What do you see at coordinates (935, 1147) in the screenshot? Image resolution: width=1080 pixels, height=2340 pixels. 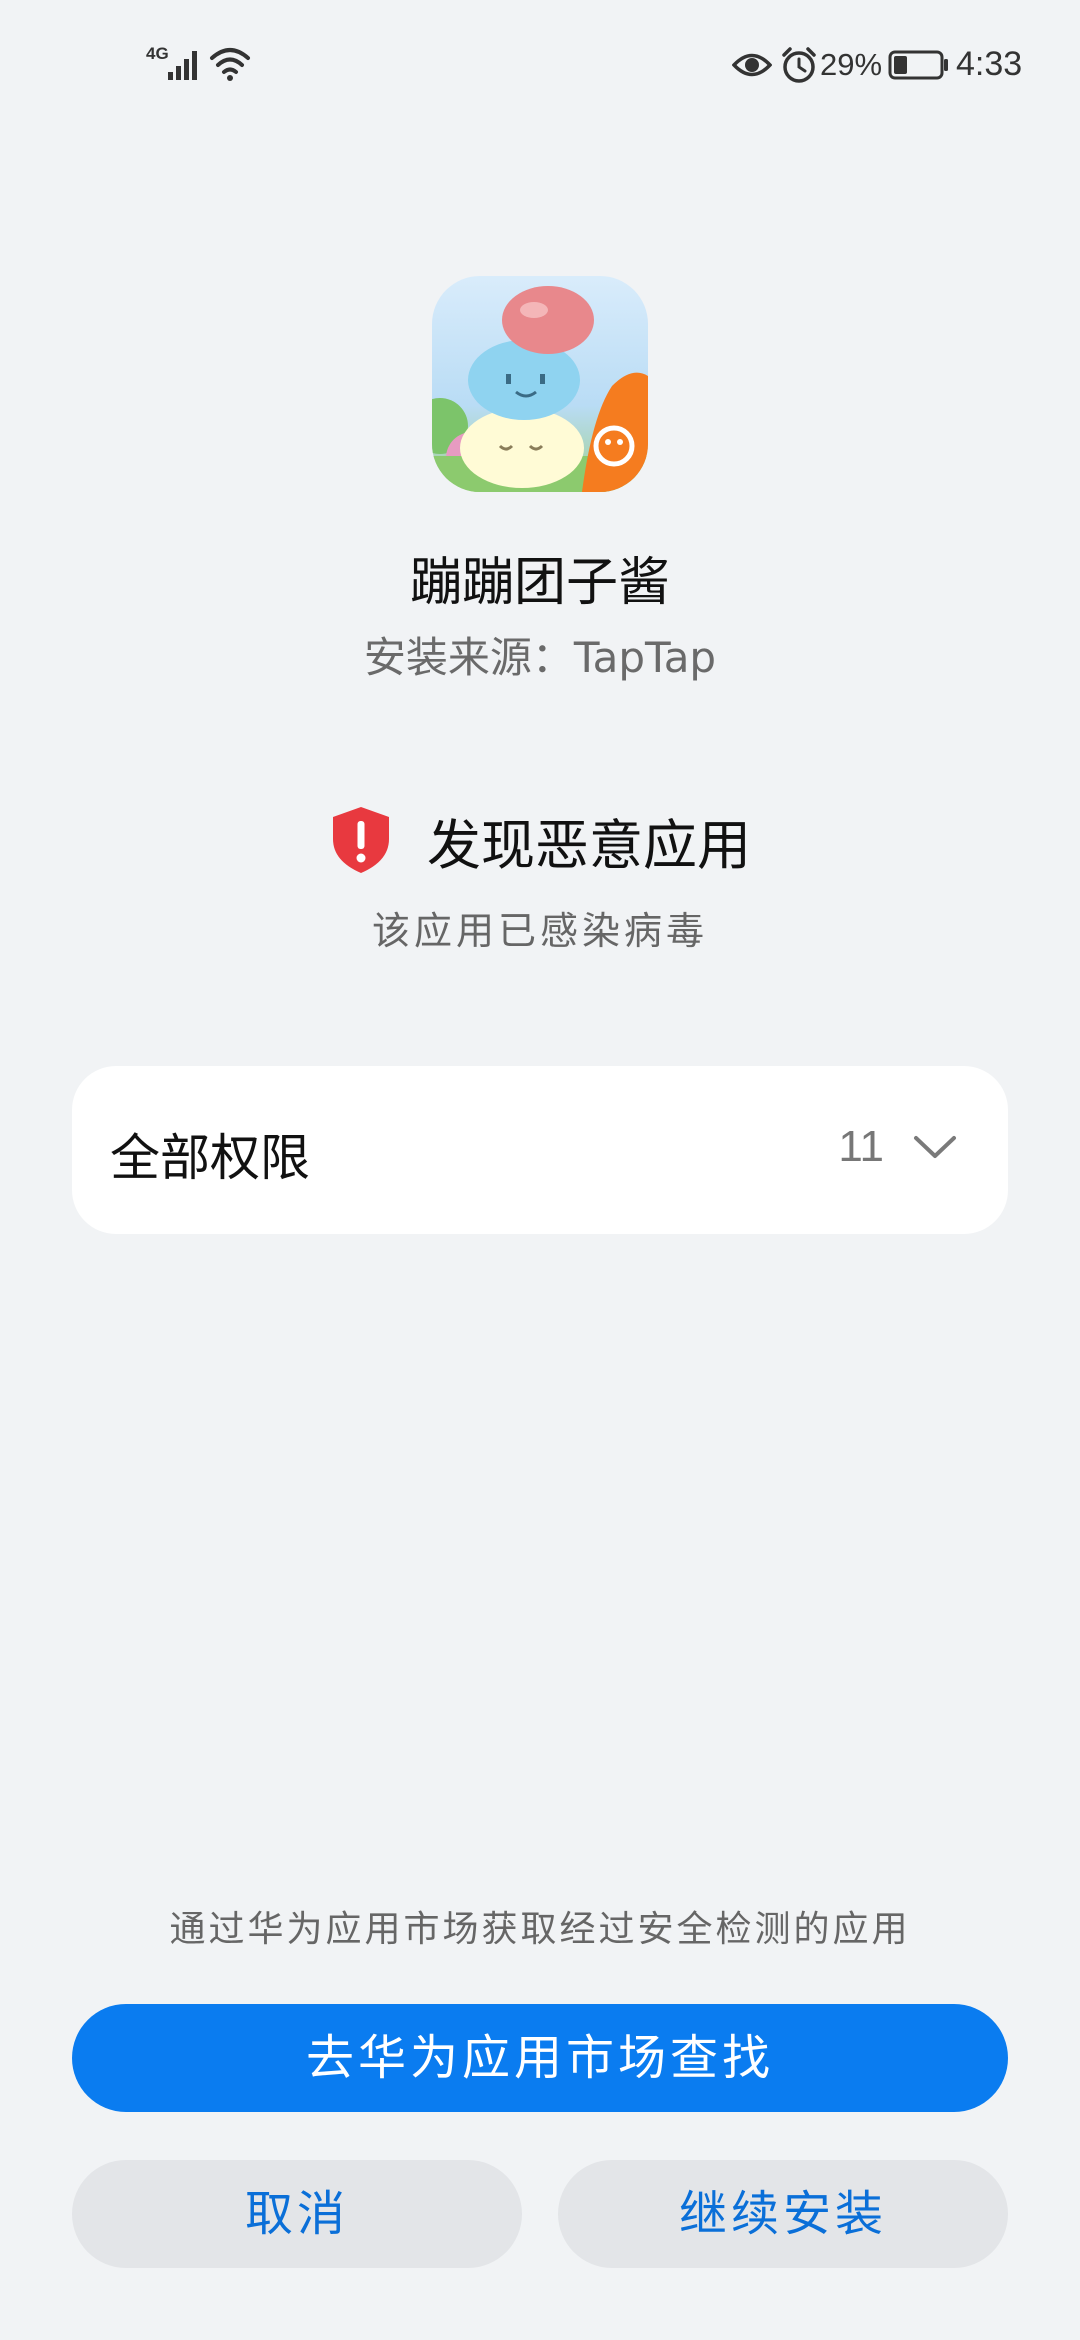 I see `chevron-down-icon` at bounding box center [935, 1147].